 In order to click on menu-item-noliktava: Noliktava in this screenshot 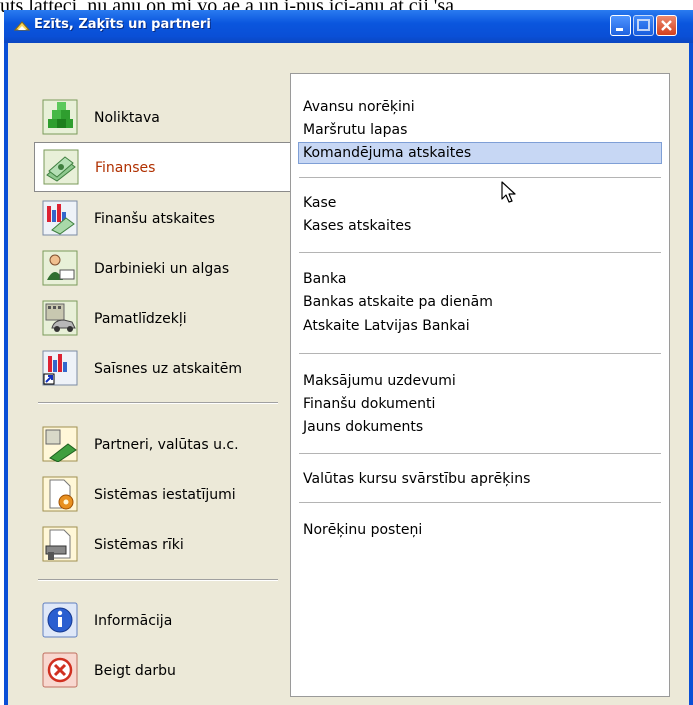, I will do `click(160, 118)`.